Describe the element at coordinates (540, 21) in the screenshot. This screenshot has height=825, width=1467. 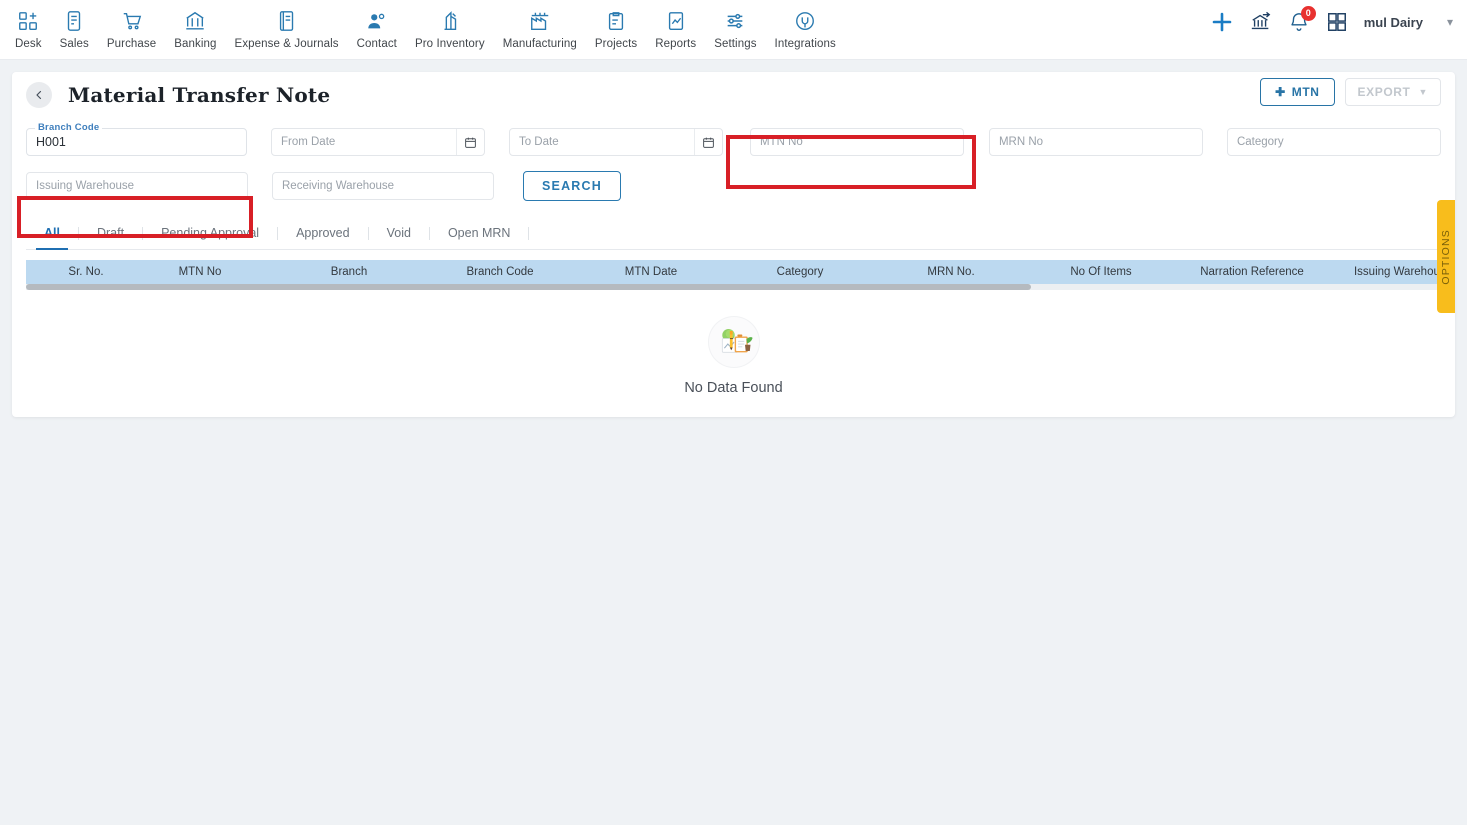
I see `factory-icon` at that location.